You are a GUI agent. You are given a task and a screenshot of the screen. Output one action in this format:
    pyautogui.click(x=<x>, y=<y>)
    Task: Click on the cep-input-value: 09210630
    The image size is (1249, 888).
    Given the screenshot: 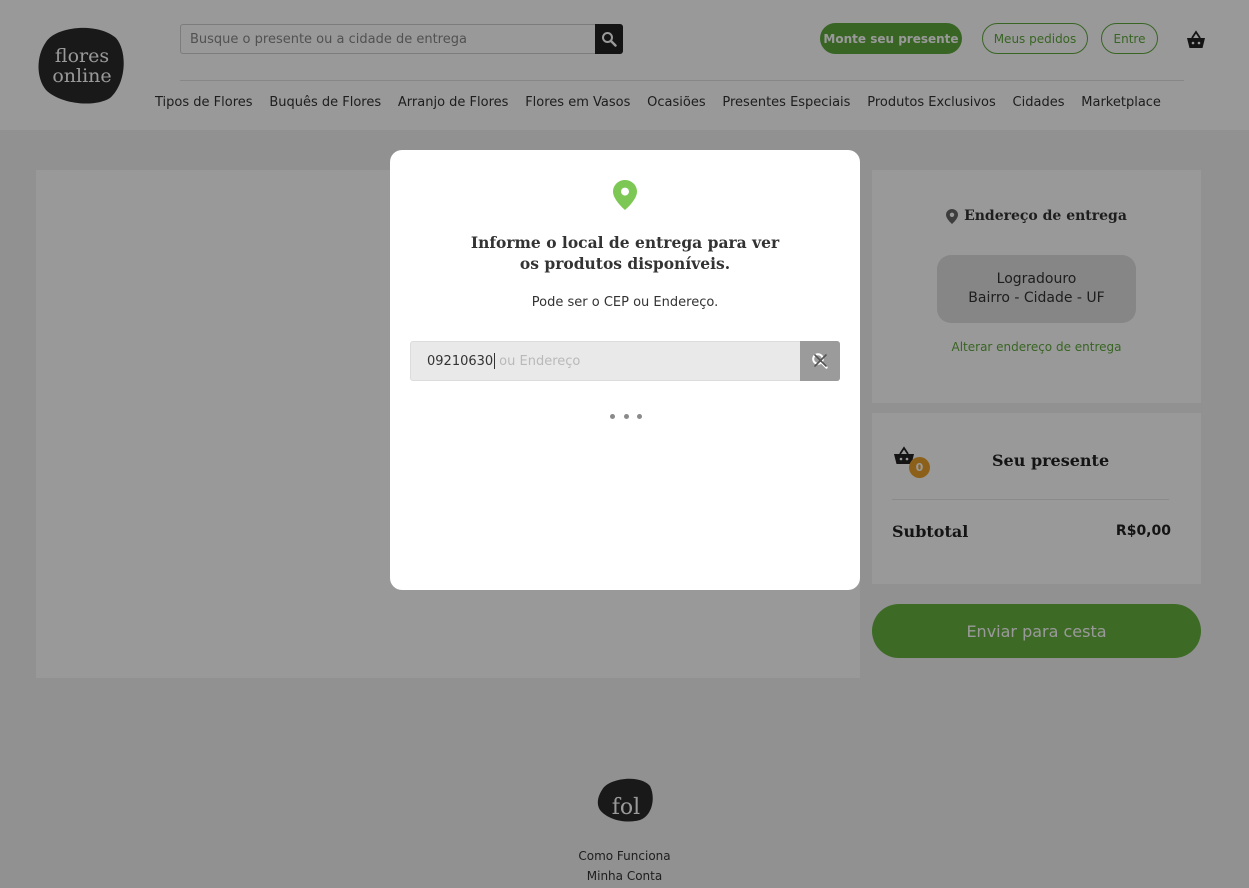 What is the action you would take?
    pyautogui.click(x=452, y=361)
    